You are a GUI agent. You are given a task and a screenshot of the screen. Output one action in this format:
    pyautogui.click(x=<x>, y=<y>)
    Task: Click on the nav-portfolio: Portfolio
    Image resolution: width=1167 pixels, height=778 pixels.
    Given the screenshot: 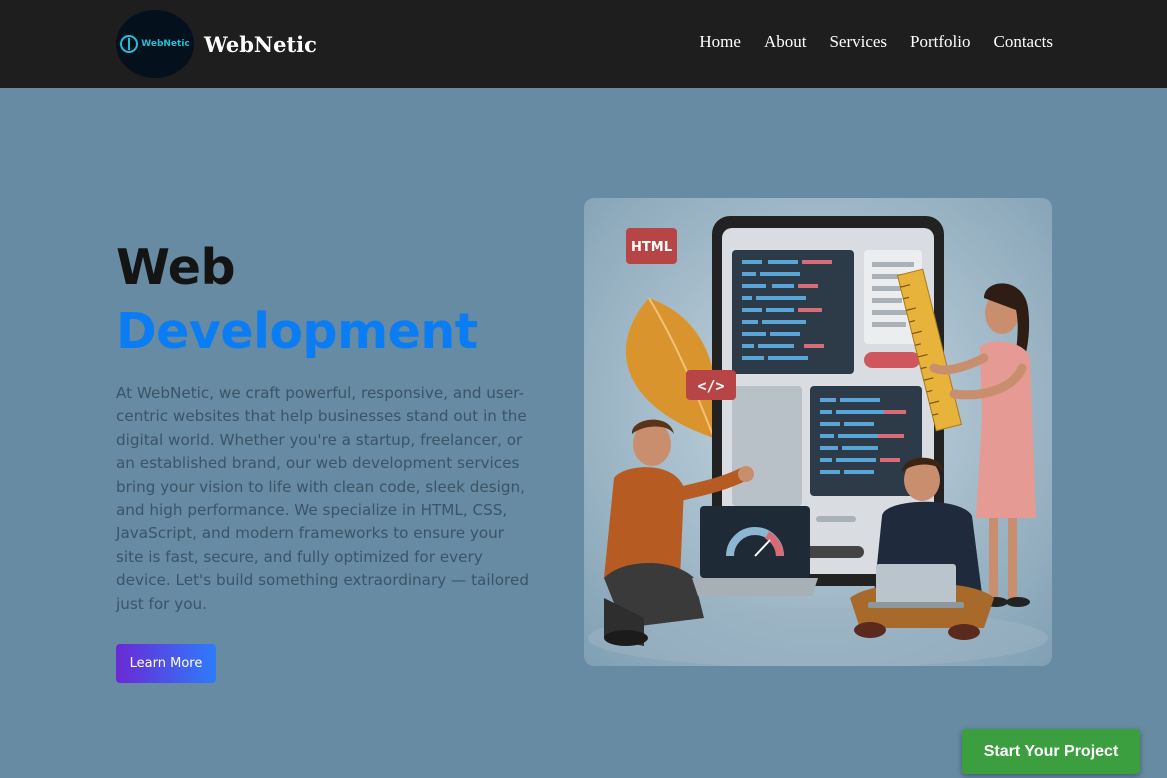 What is the action you would take?
    pyautogui.click(x=940, y=42)
    